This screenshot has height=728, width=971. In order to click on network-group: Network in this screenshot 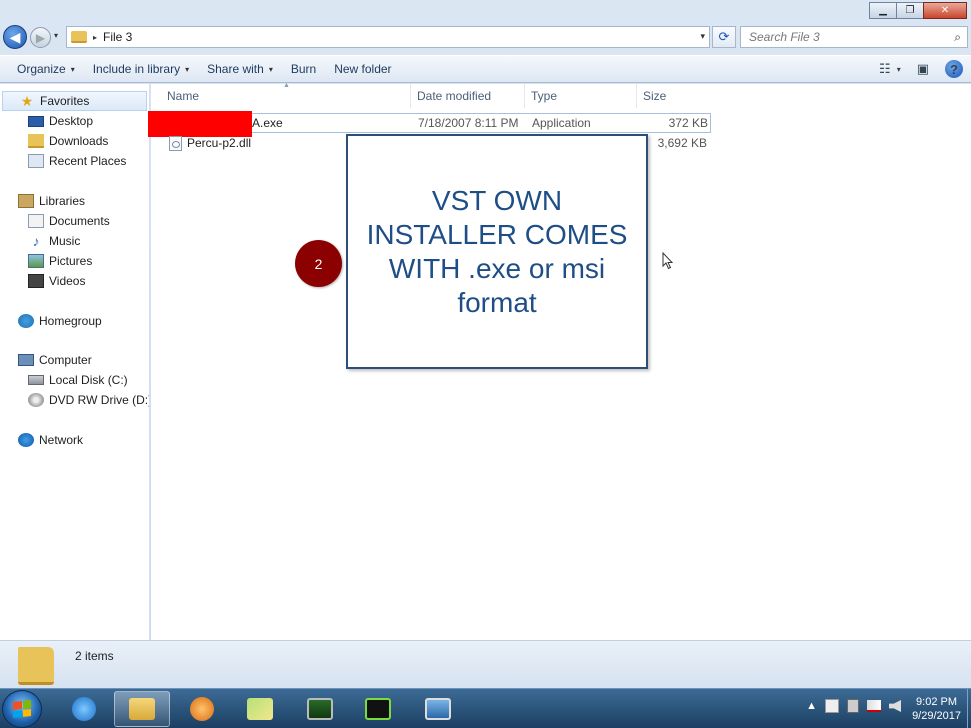, I will do `click(74, 440)`.